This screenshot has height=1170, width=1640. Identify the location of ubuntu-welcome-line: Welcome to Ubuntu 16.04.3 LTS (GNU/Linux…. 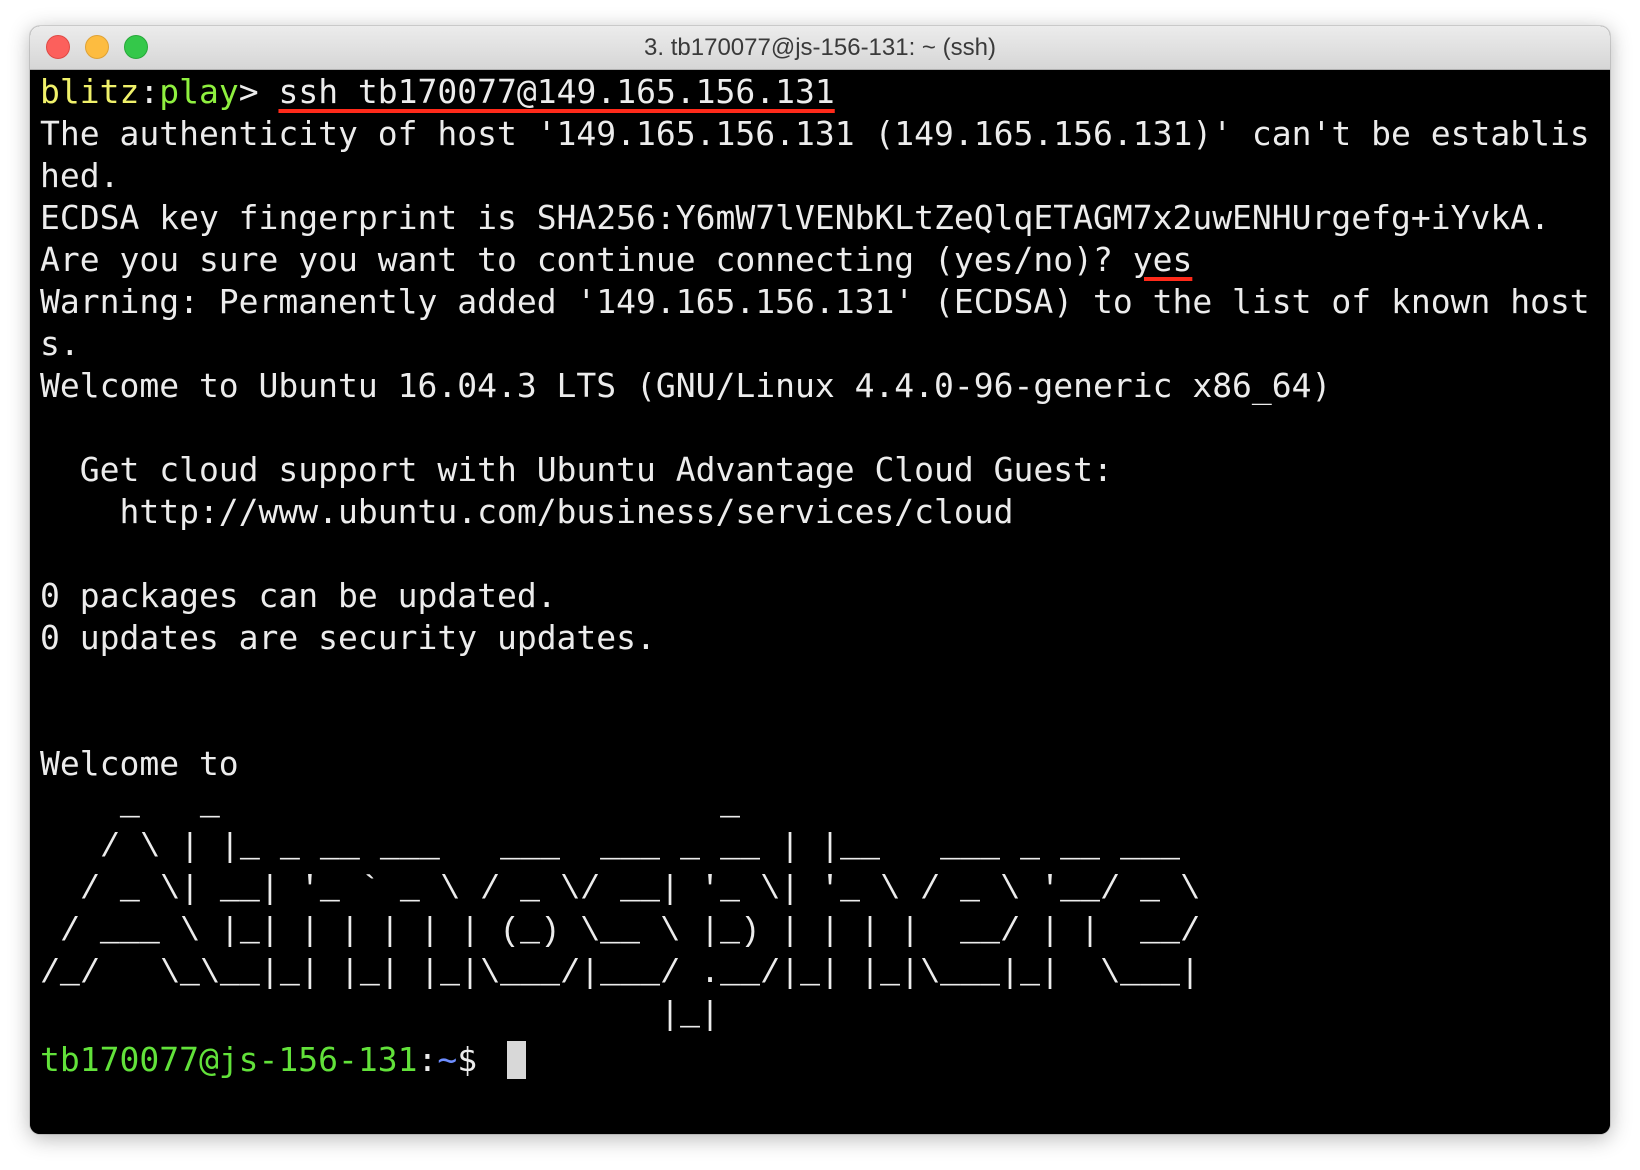
(686, 385).